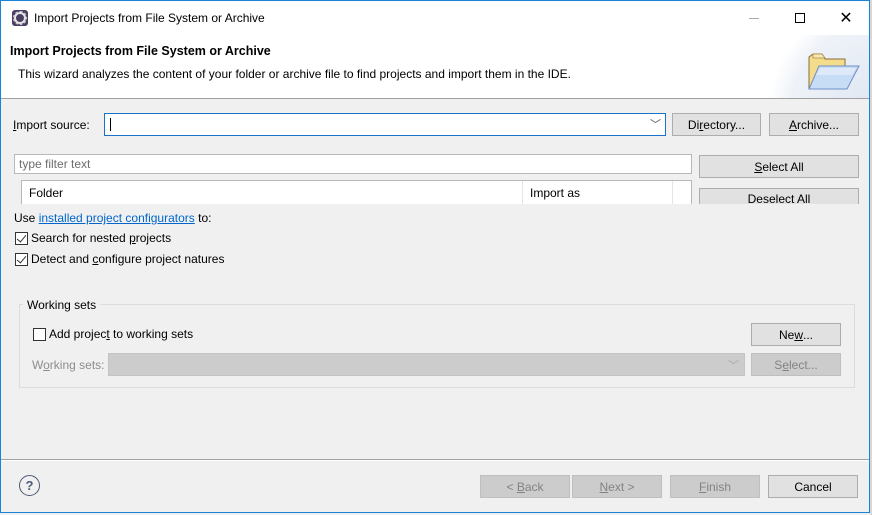  I want to click on text: Search for nested, so click(80, 238).